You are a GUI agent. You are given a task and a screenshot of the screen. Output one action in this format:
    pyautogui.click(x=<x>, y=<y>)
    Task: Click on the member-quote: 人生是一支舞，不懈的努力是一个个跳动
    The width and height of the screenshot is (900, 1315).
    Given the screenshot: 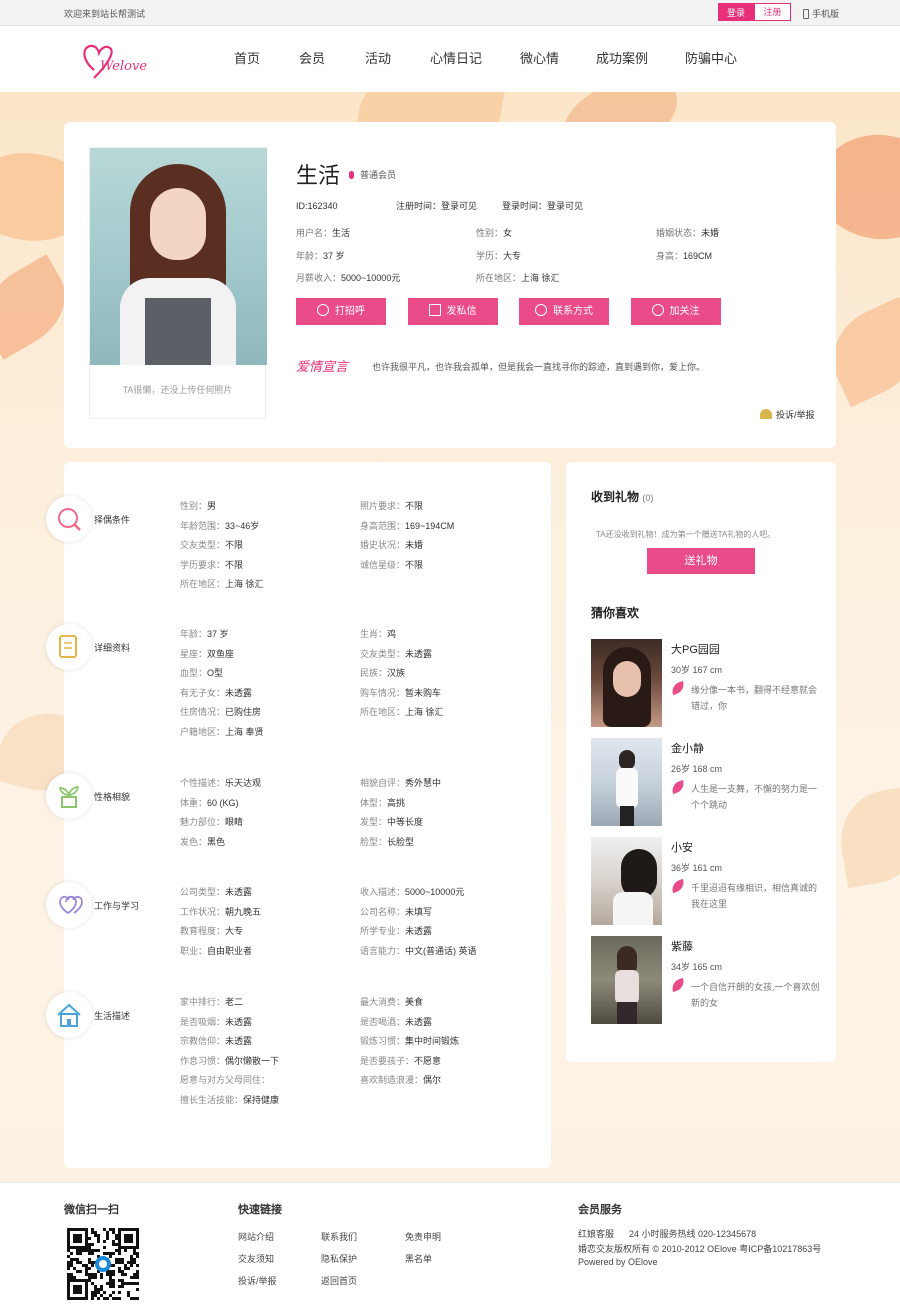 What is the action you would take?
    pyautogui.click(x=745, y=796)
    